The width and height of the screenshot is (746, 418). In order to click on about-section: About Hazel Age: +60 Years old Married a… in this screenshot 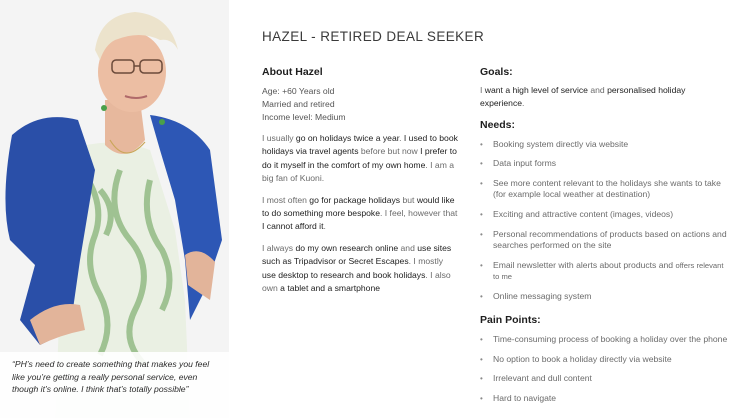, I will do `click(360, 180)`.